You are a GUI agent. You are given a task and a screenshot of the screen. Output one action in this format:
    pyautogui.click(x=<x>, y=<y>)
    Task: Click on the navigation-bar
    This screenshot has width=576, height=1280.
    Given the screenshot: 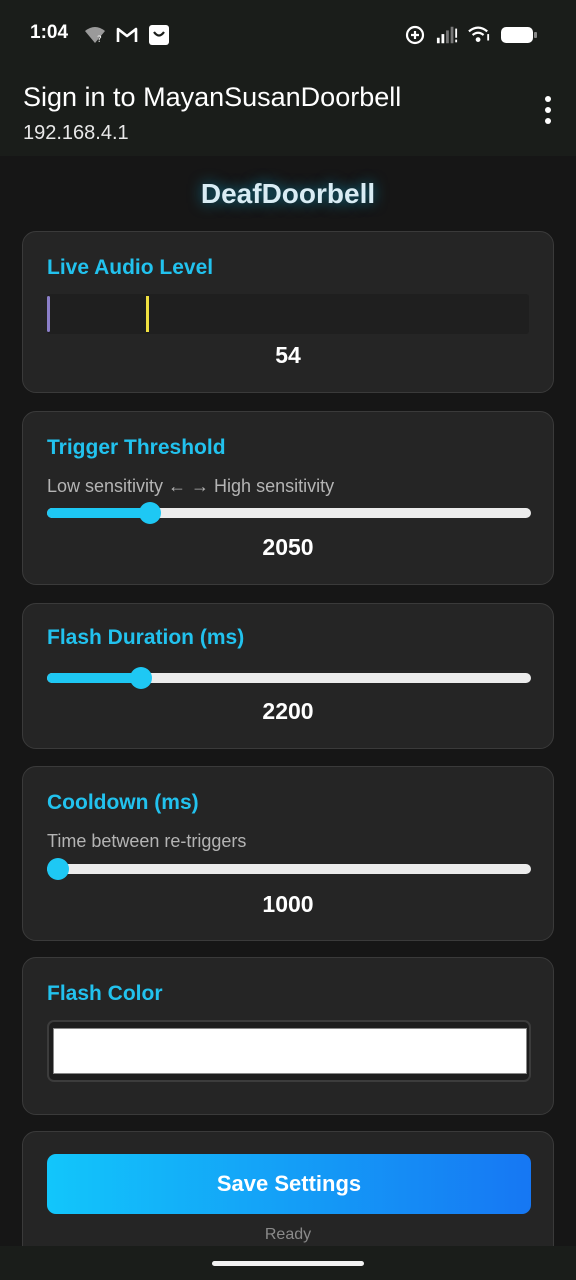 What is the action you would take?
    pyautogui.click(x=288, y=1263)
    